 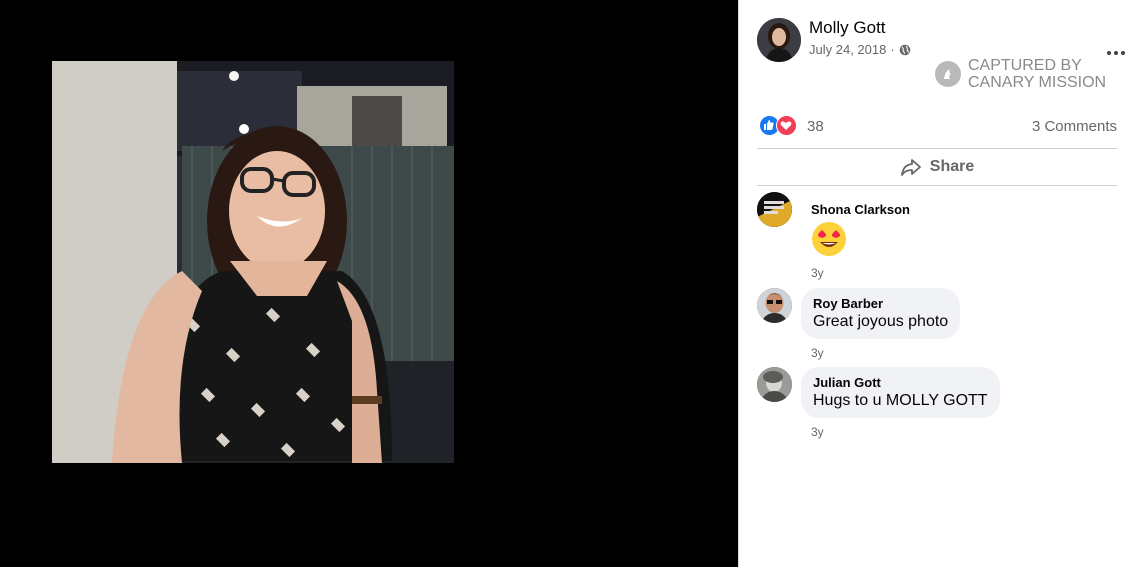 I want to click on love-icon, so click(x=786, y=125).